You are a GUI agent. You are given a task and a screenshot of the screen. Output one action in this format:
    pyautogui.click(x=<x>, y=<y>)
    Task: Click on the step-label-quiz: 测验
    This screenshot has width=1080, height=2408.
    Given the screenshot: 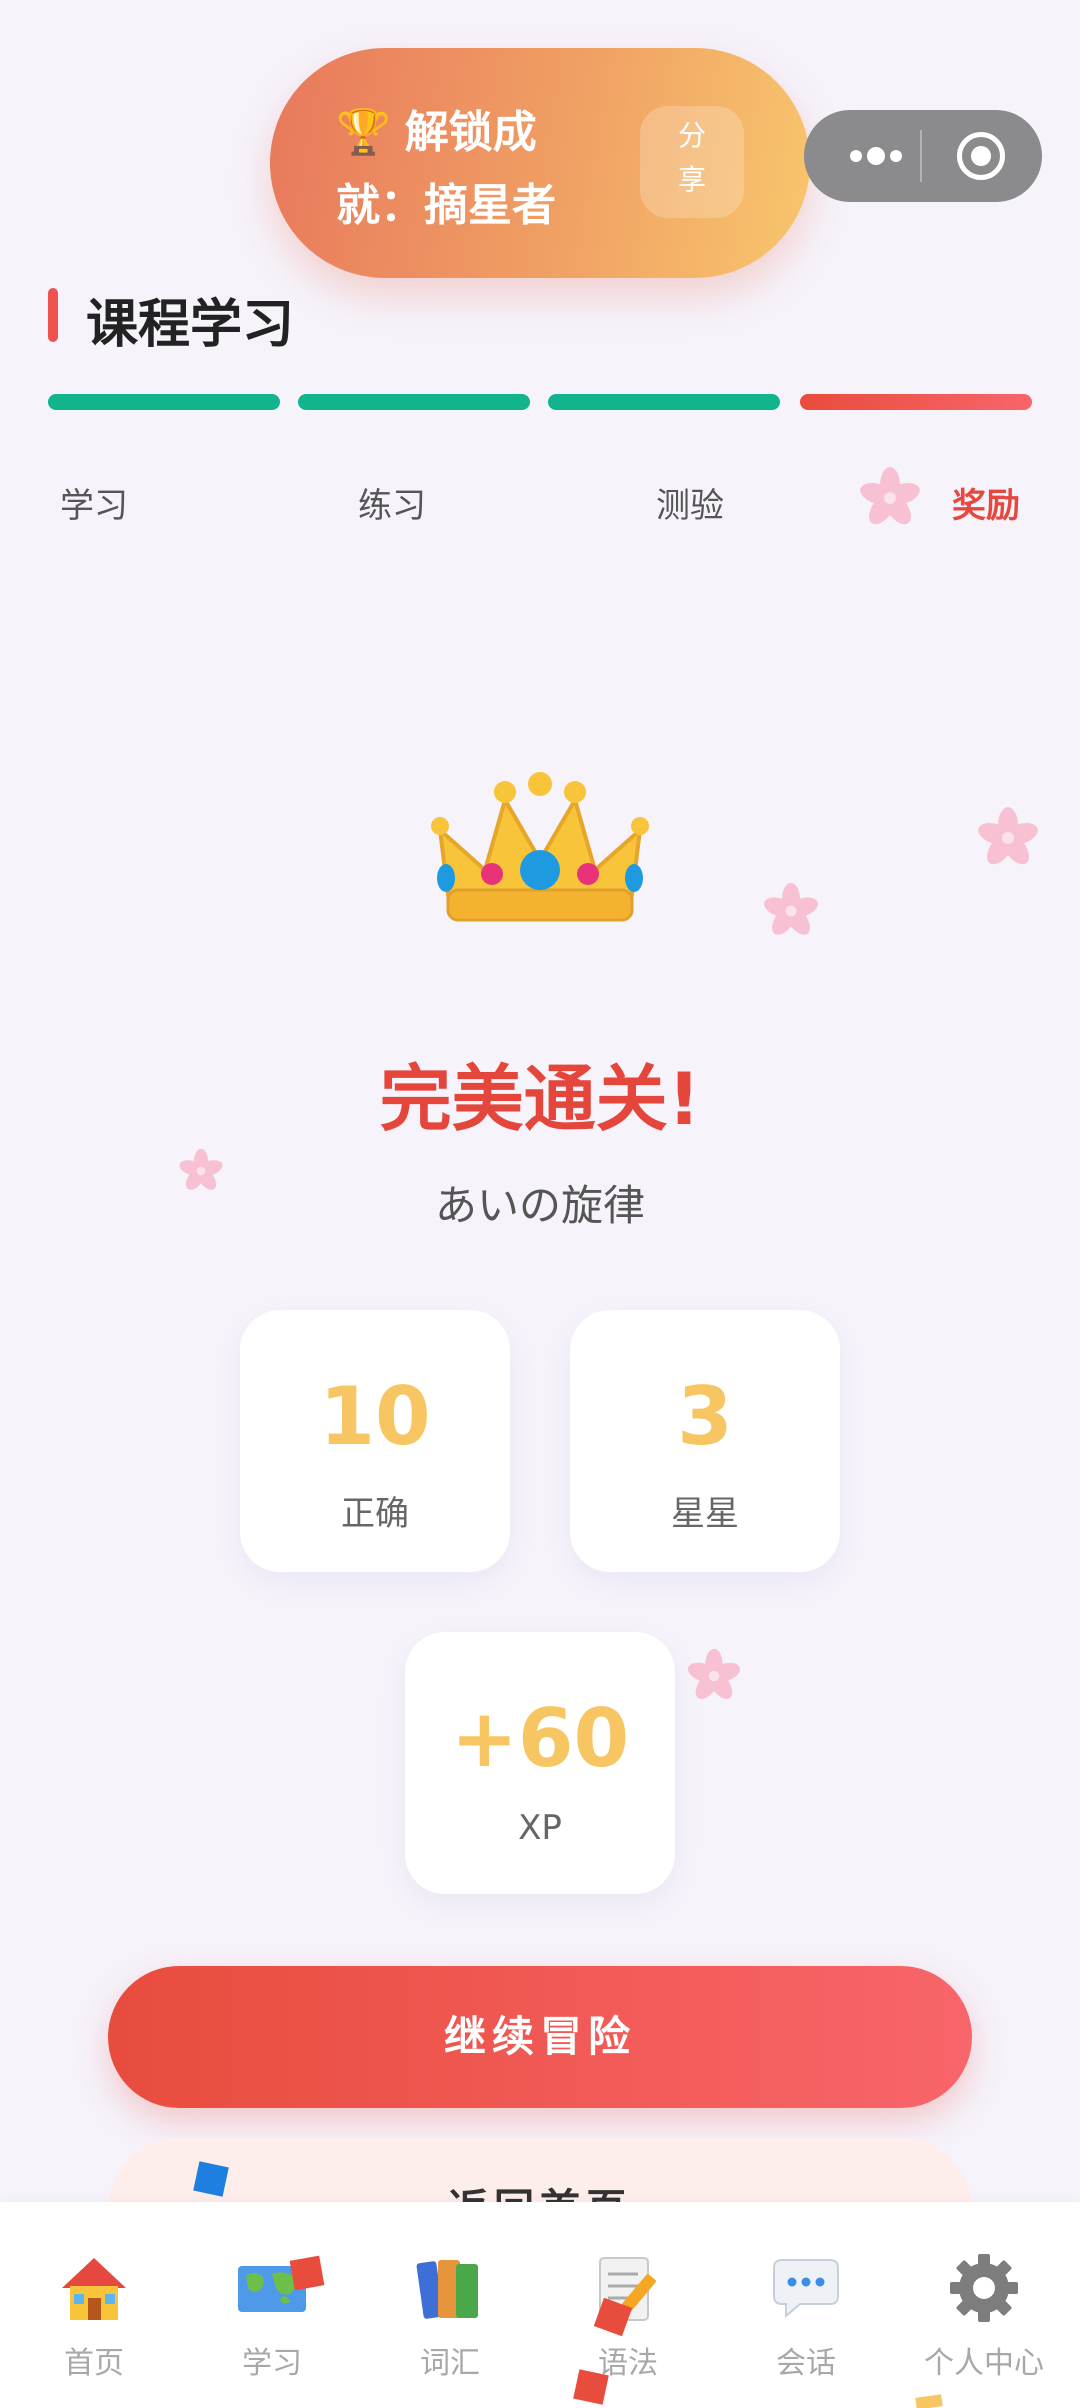 What is the action you would take?
    pyautogui.click(x=690, y=506)
    